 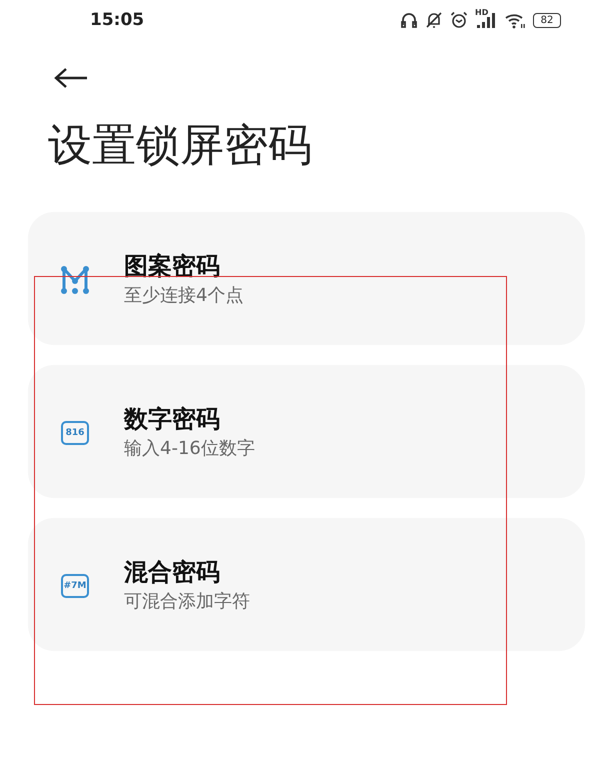 What do you see at coordinates (481, 12) in the screenshot?
I see `hd-label: HD` at bounding box center [481, 12].